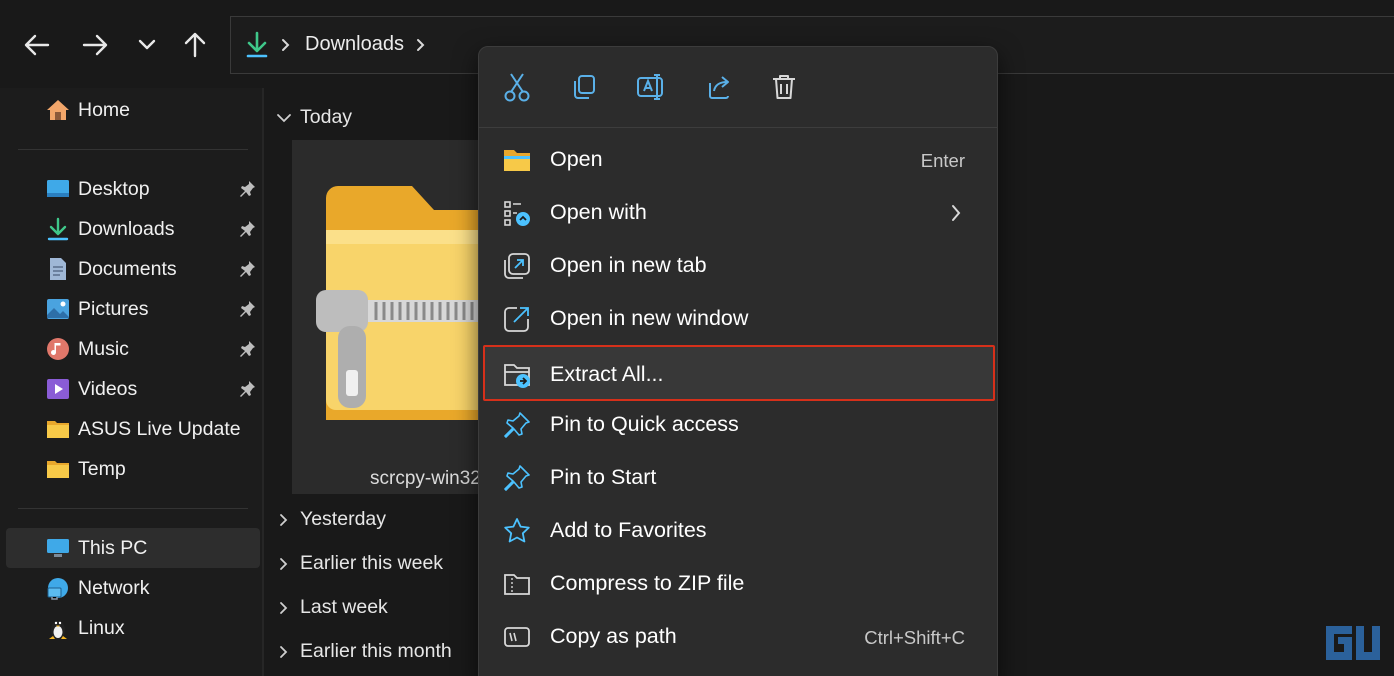 Image resolution: width=1394 pixels, height=676 pixels. I want to click on group-header-today: Today, so click(314, 117).